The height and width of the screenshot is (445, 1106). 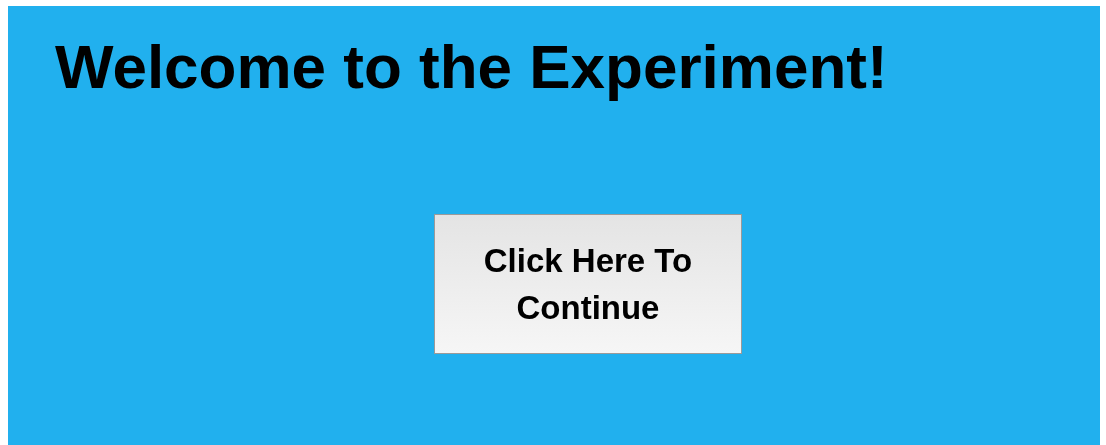 I want to click on continue-button: Click Here To Continue, so click(x=588, y=284).